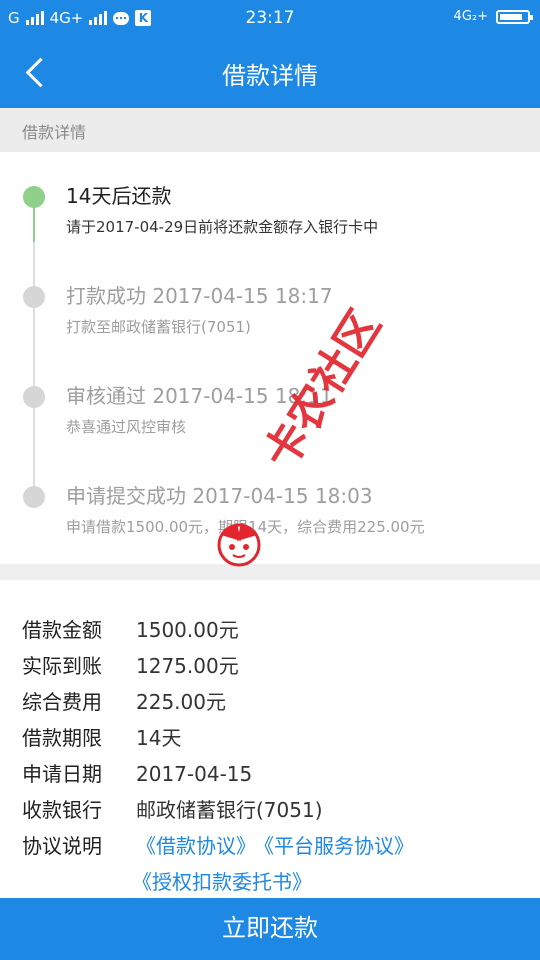  I want to click on page-title: 借款详情, so click(270, 76).